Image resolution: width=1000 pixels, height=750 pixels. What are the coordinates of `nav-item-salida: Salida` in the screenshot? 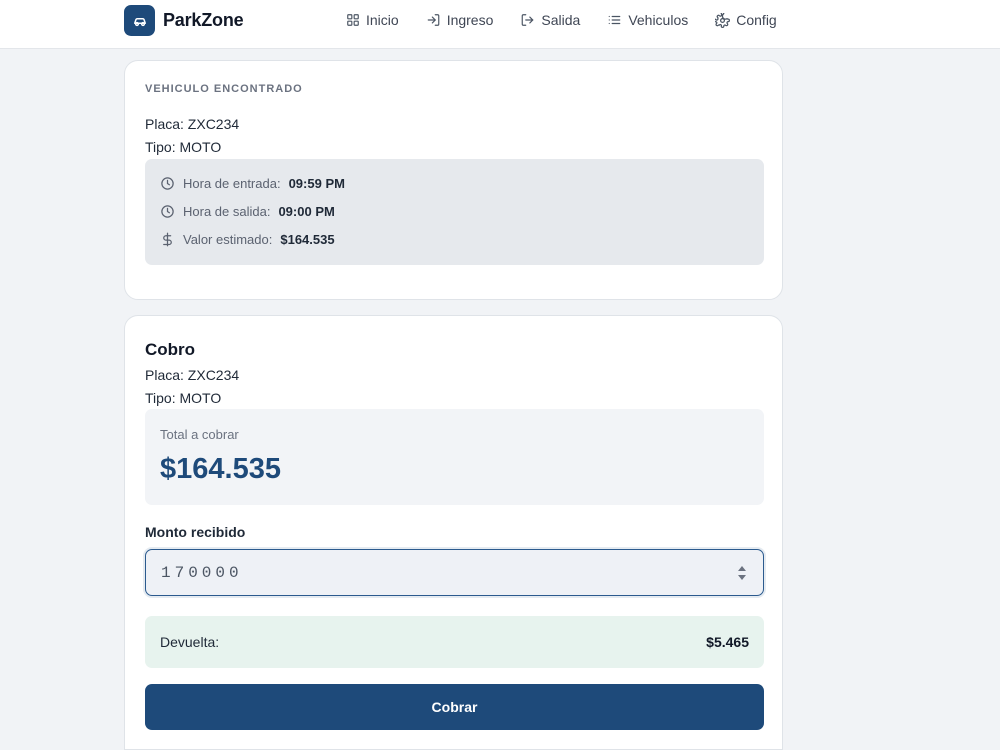 It's located at (550, 20).